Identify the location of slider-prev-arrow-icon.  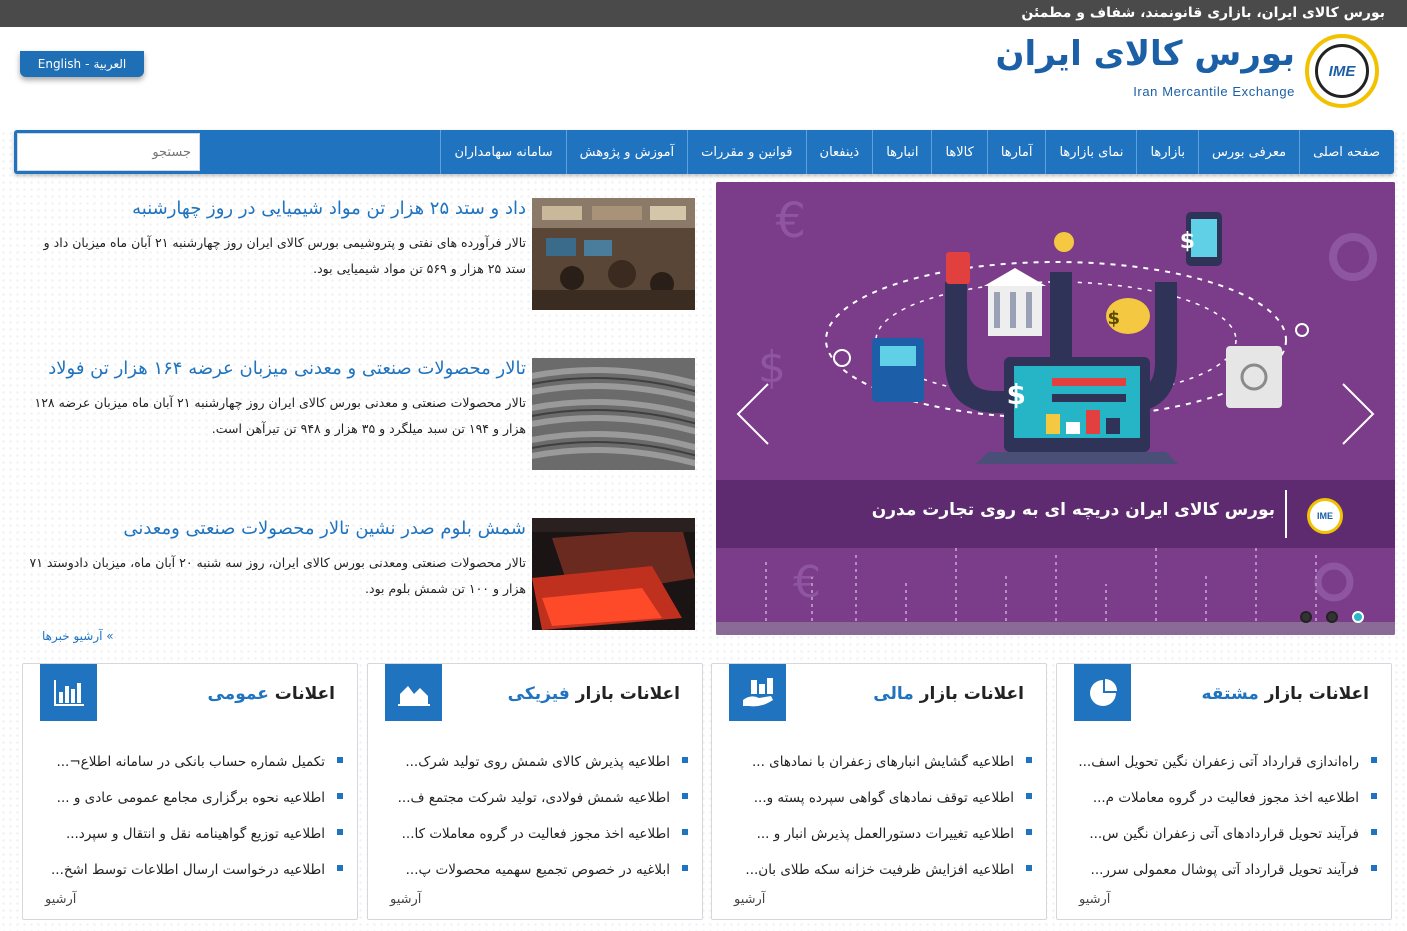
(754, 414).